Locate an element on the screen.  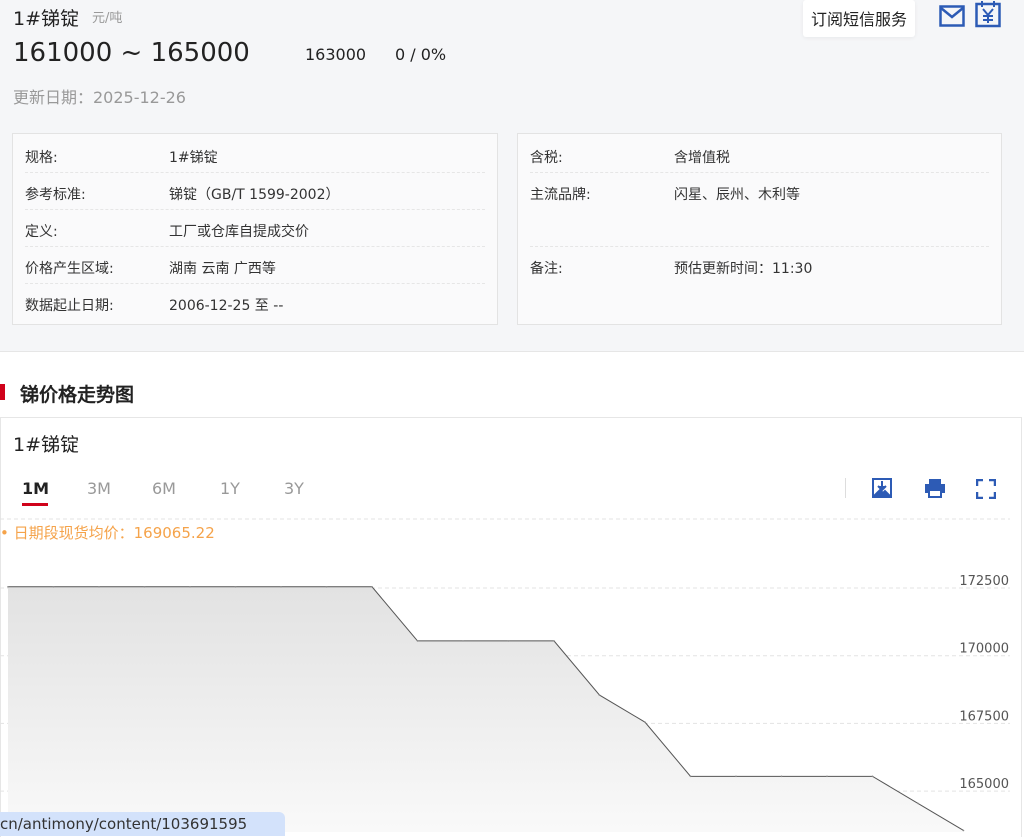
range-tab-6M: 6M is located at coordinates (164, 488).